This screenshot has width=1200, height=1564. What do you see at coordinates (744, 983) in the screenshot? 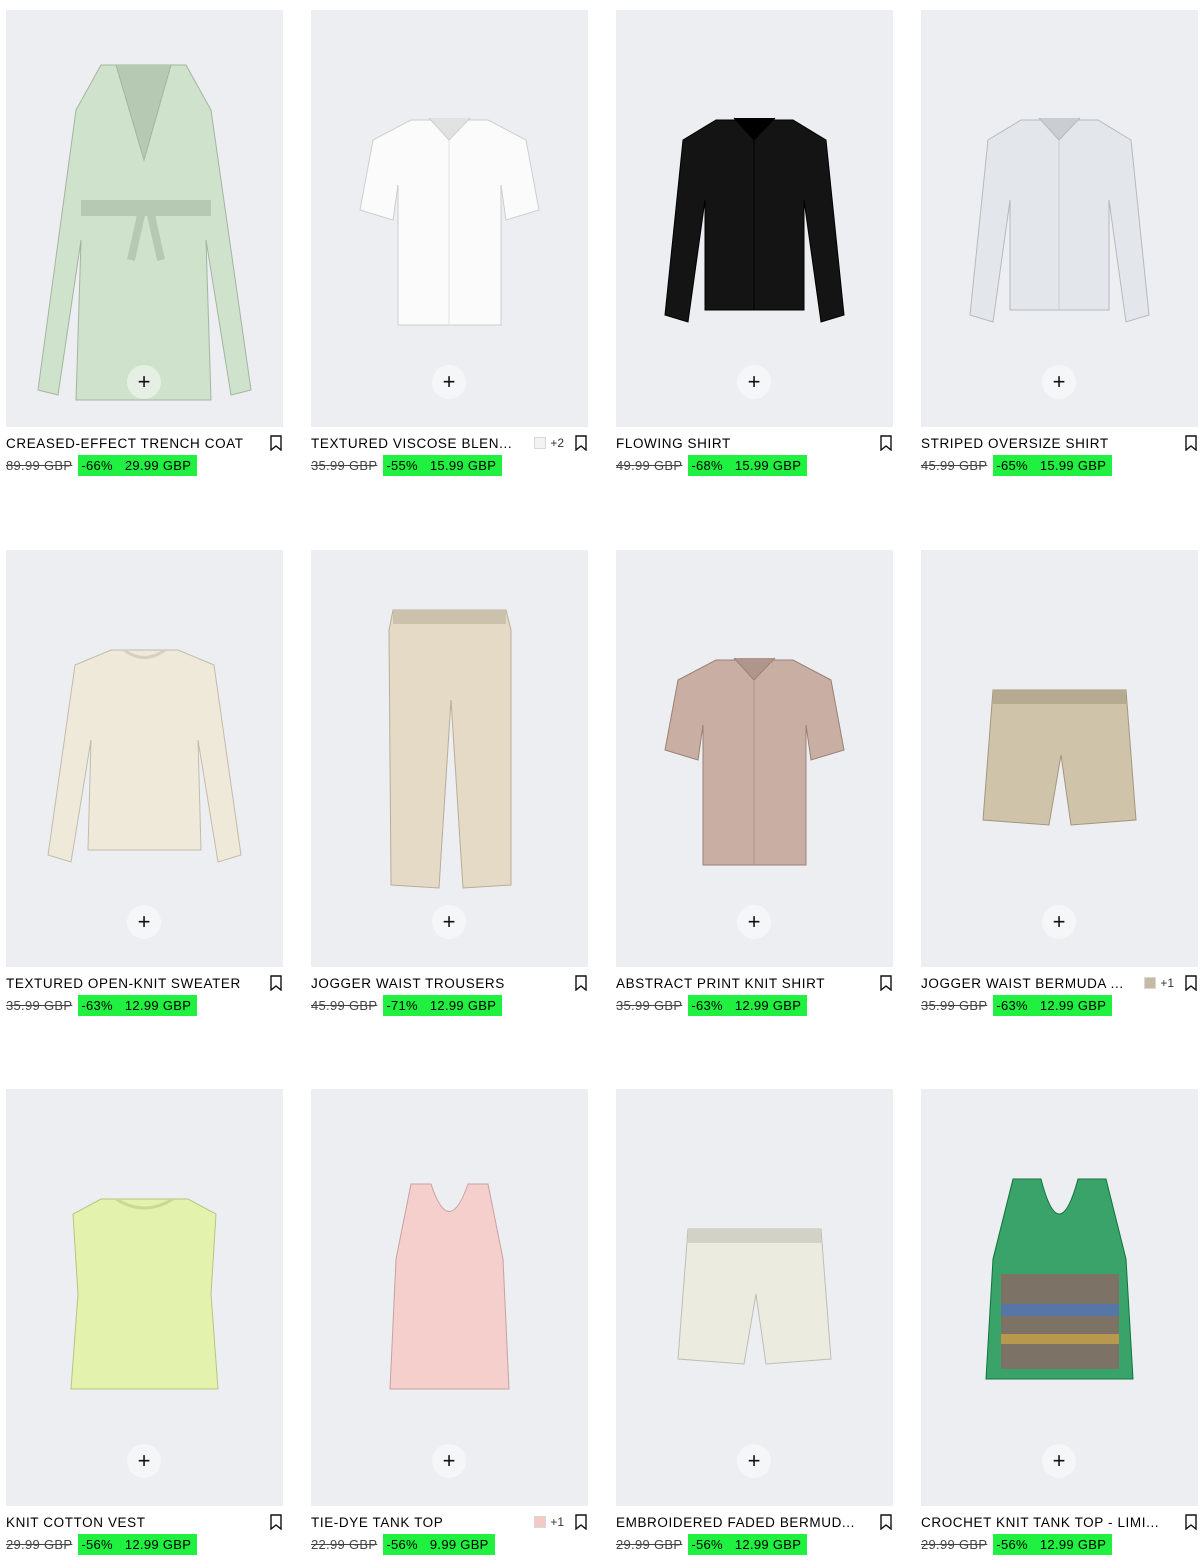
I see `product-name: ABSTRACT PRINT KNIT SHIRT` at bounding box center [744, 983].